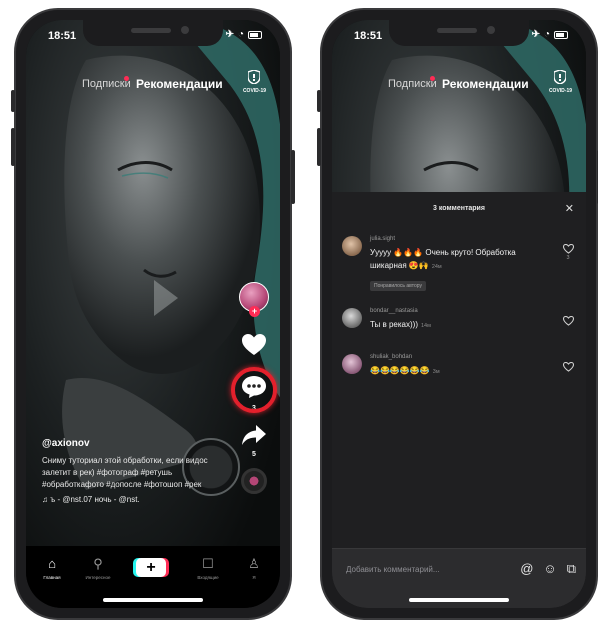 The image size is (598, 626). Describe the element at coordinates (526, 569) in the screenshot. I see `at-icon: @` at that location.